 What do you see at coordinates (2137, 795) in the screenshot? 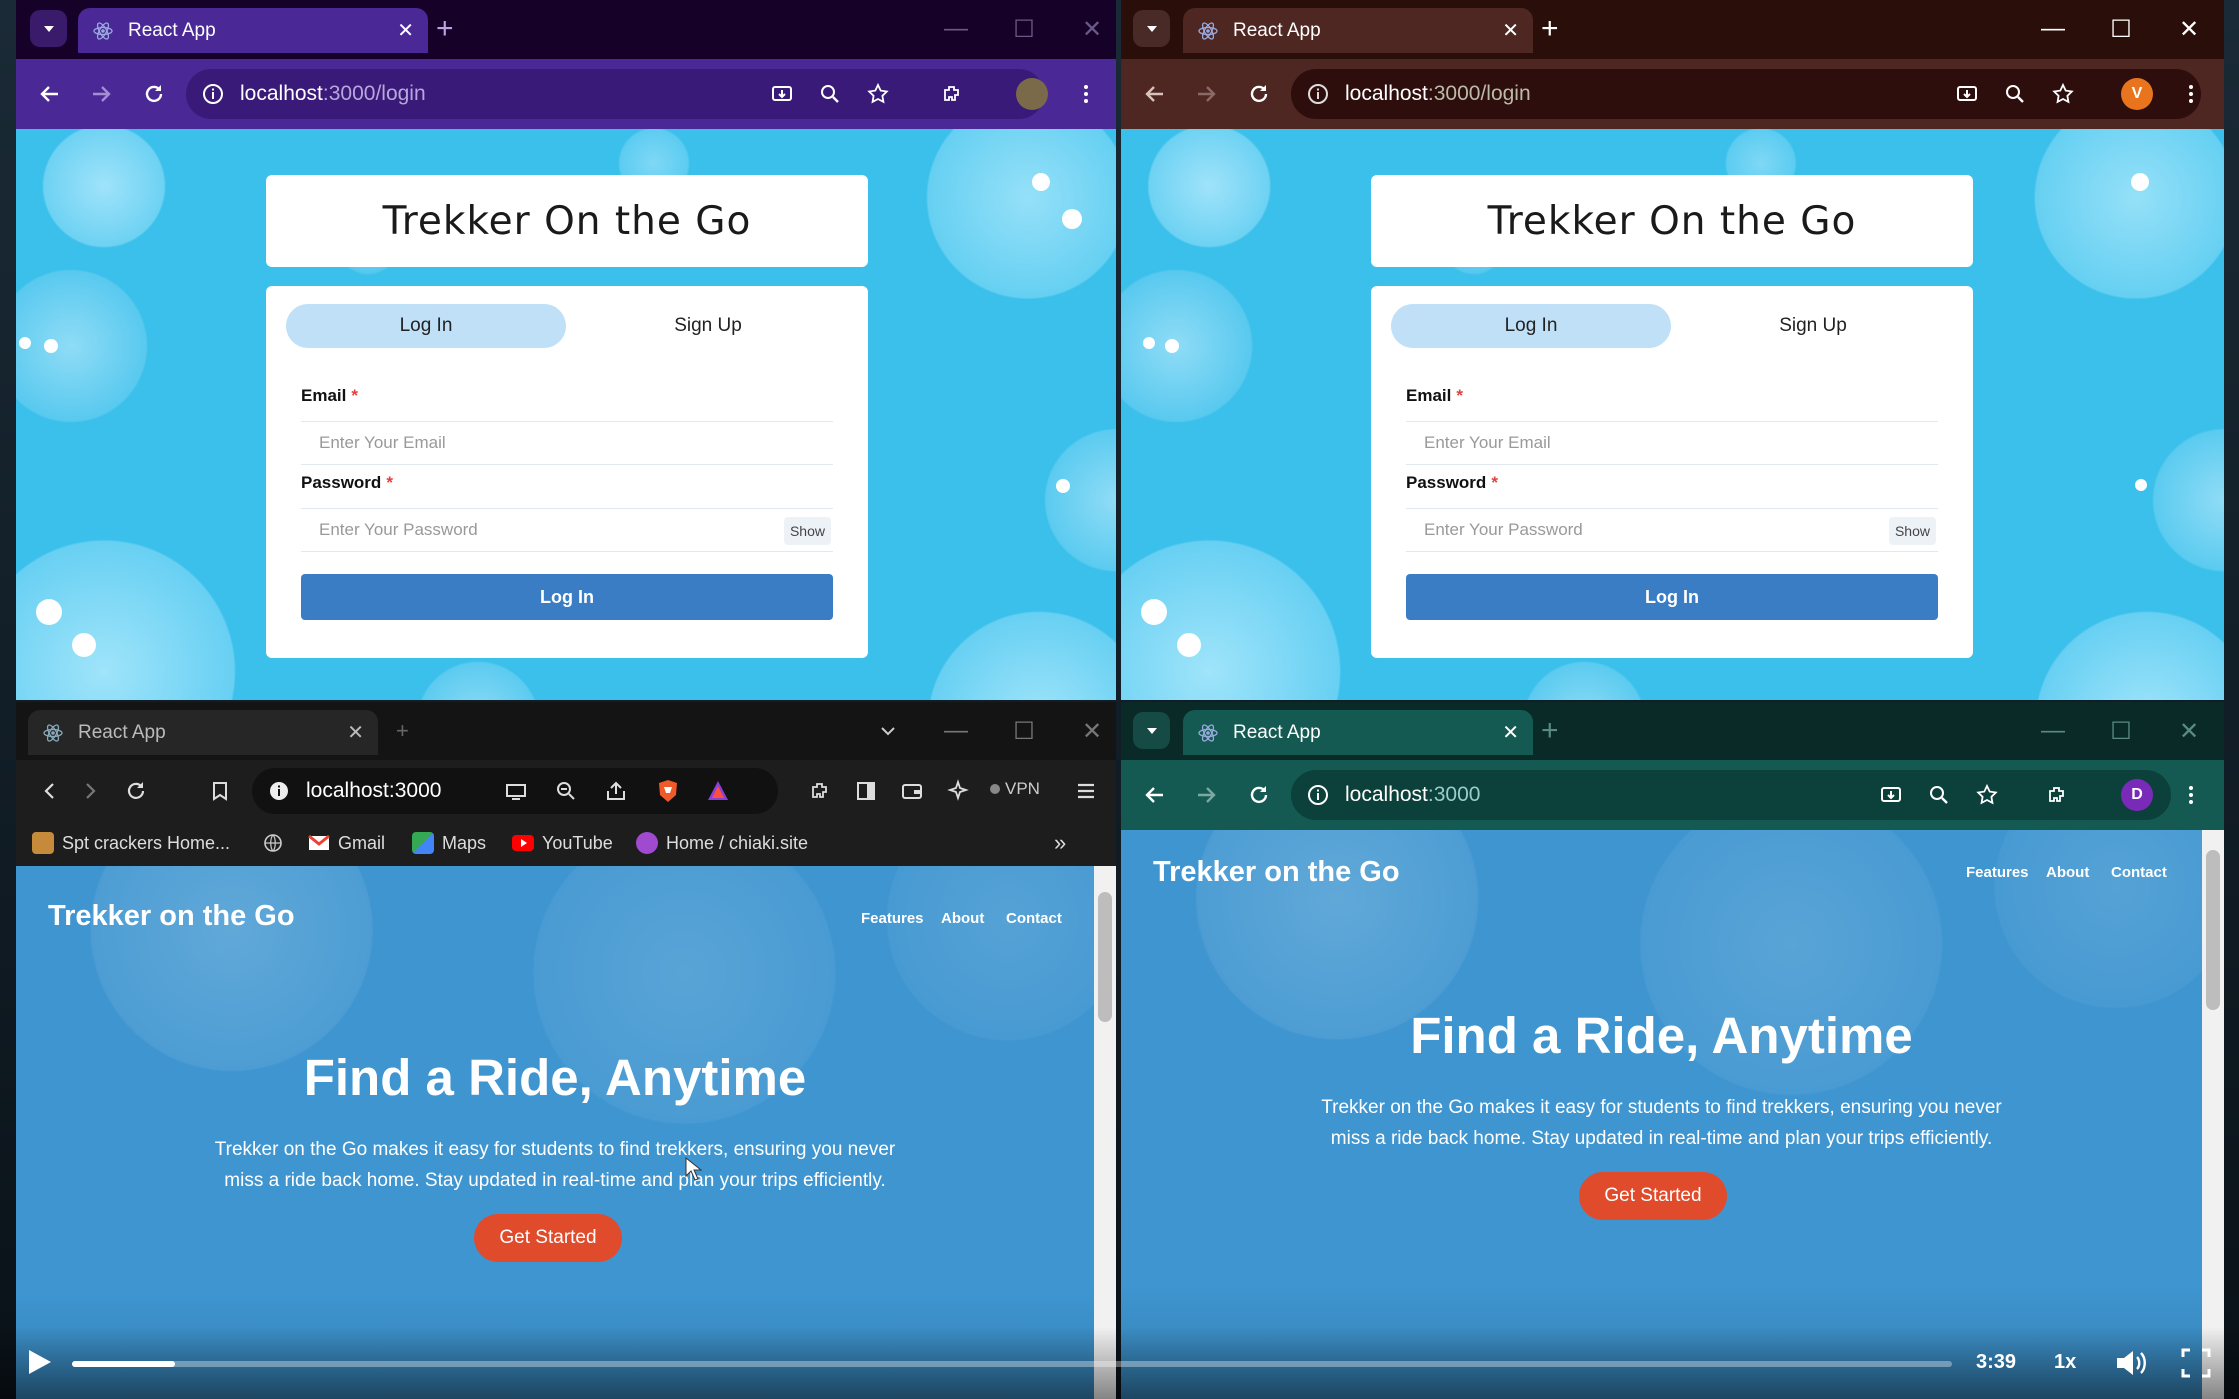
I see `profile-avatar: D` at bounding box center [2137, 795].